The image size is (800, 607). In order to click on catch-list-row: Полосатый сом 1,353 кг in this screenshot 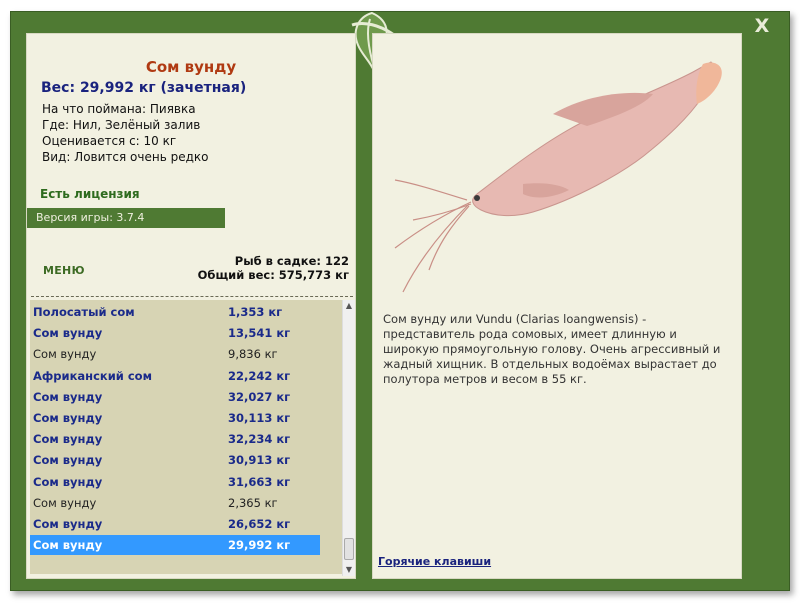, I will do `click(175, 312)`.